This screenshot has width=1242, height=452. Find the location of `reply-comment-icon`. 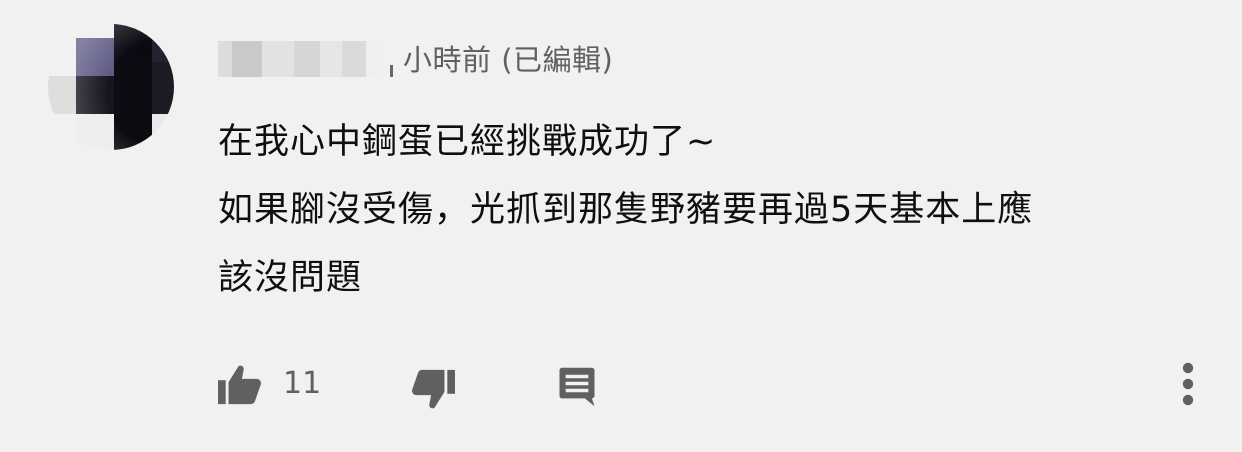

reply-comment-icon is located at coordinates (577, 387).